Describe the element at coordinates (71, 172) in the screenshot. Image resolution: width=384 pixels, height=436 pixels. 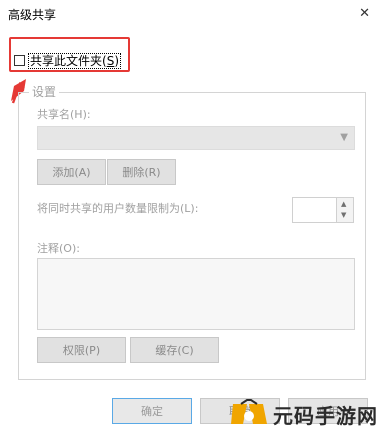
I see `add-button: 添加(A)` at that location.